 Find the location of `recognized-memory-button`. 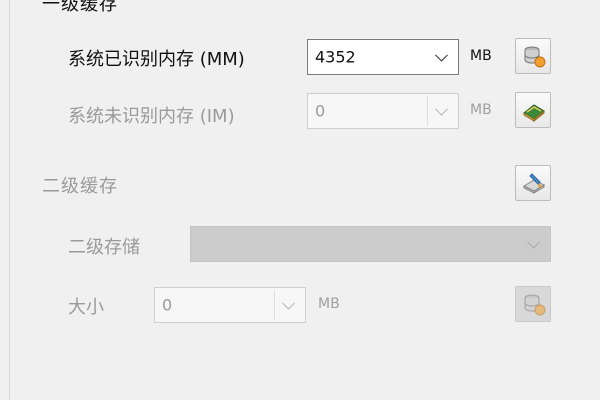

recognized-memory-button is located at coordinates (533, 56).